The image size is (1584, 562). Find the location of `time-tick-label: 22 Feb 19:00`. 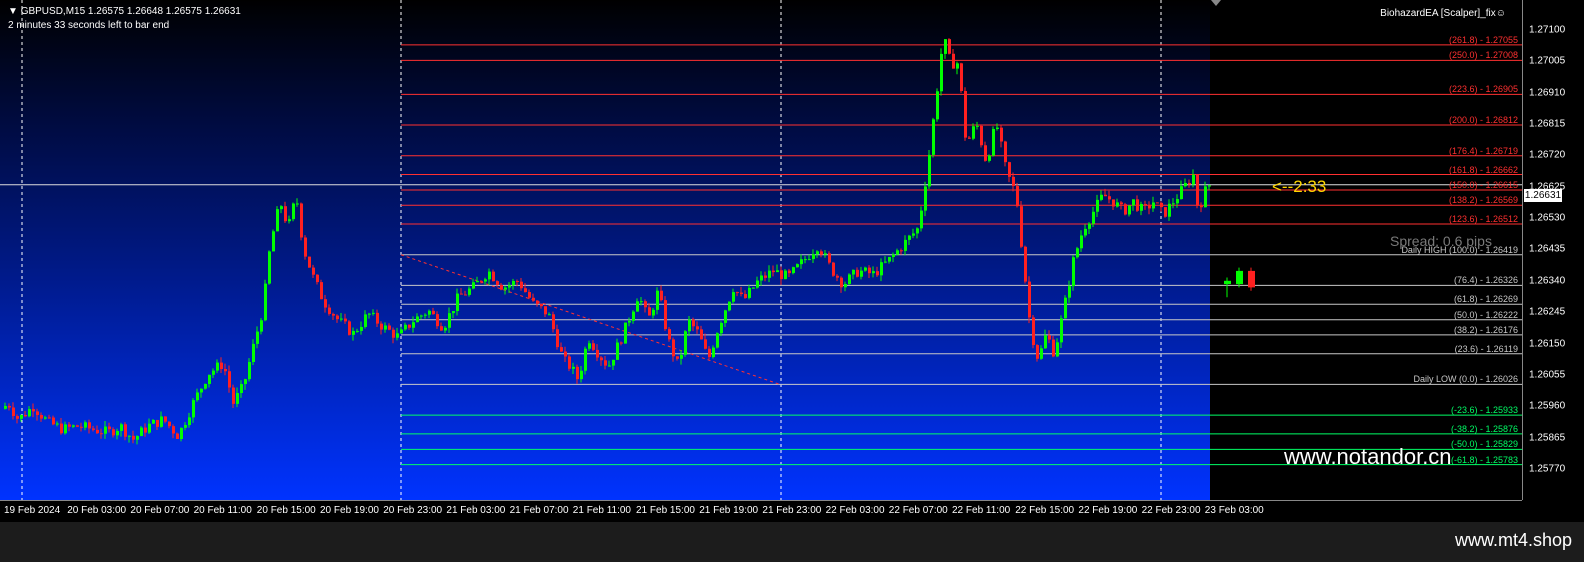

time-tick-label: 22 Feb 19:00 is located at coordinates (1108, 510).